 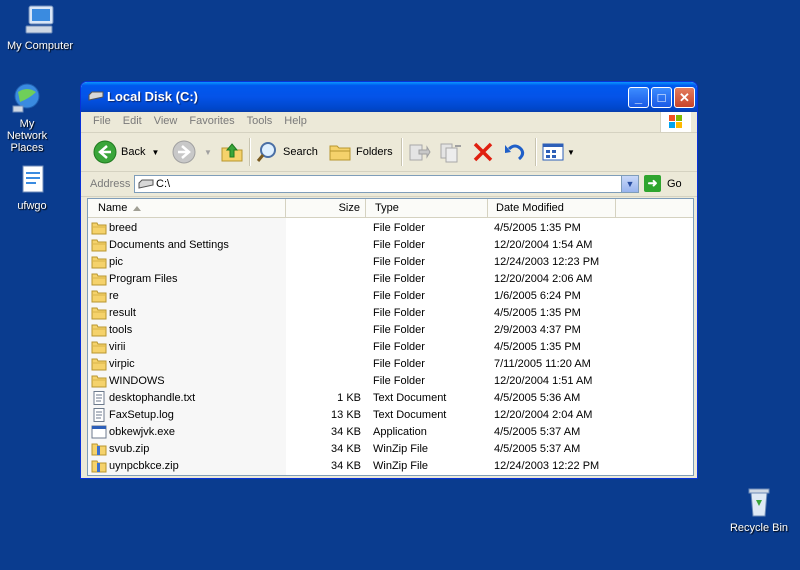 What do you see at coordinates (552, 208) in the screenshot?
I see `column-date-modified: Date Modified` at bounding box center [552, 208].